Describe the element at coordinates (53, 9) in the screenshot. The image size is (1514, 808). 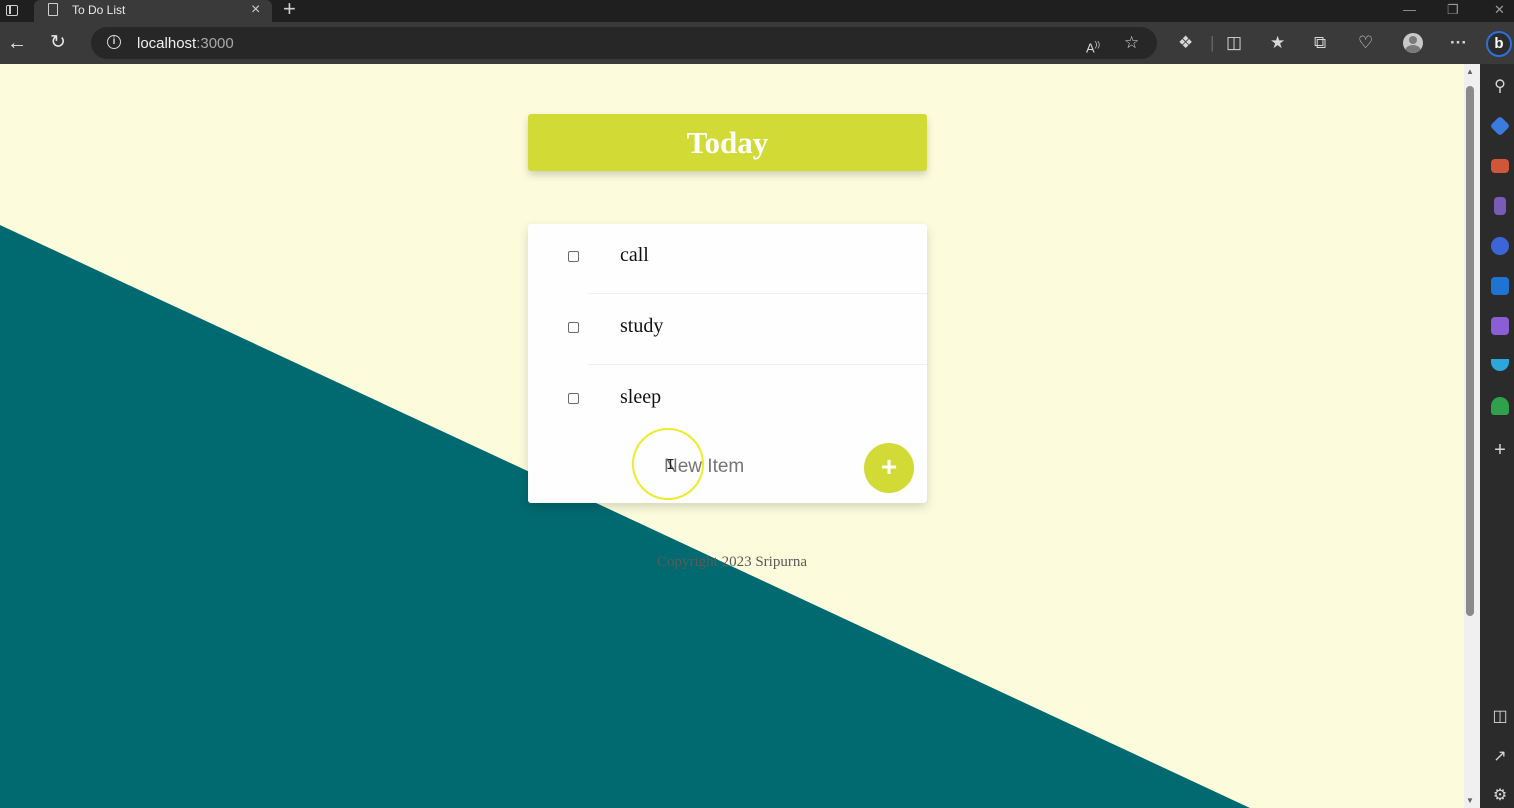
I see `page-icon` at that location.